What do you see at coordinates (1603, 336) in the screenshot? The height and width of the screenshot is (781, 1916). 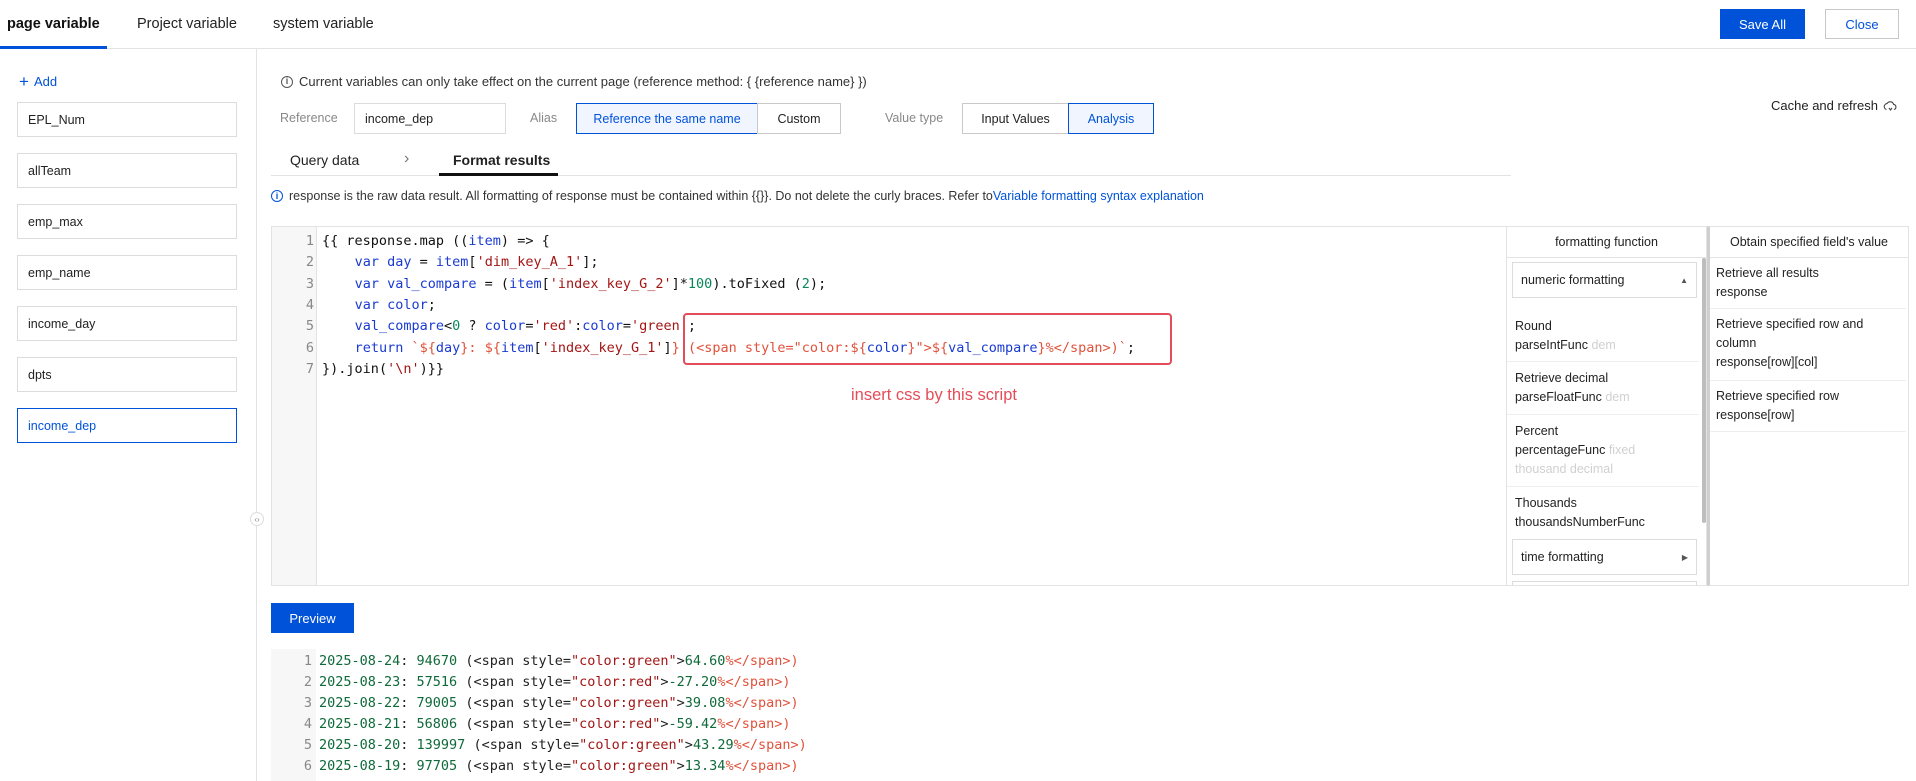 I see `format-func-round: Round parseIntFunc dem` at bounding box center [1603, 336].